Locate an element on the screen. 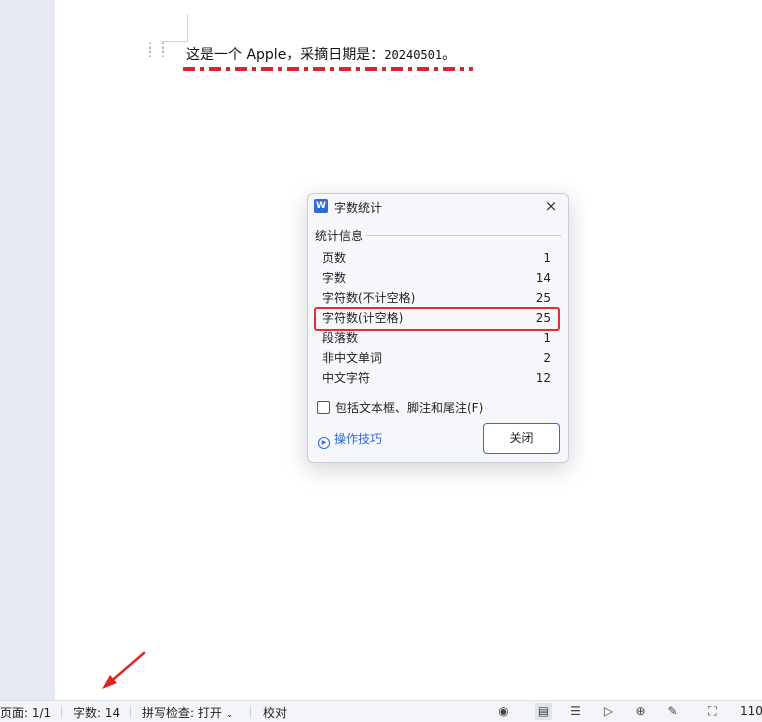 Image resolution: width=762 pixels, height=722 pixels. red-arrow-annotation-icon is located at coordinates (124, 670).